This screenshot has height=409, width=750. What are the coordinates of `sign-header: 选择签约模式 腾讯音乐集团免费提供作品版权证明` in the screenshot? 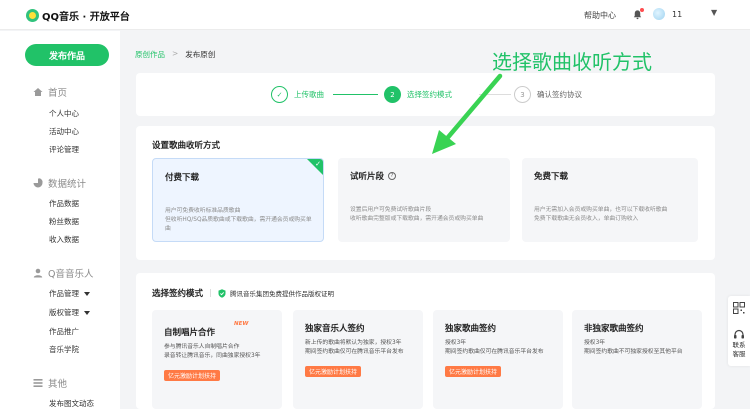 It's located at (243, 293).